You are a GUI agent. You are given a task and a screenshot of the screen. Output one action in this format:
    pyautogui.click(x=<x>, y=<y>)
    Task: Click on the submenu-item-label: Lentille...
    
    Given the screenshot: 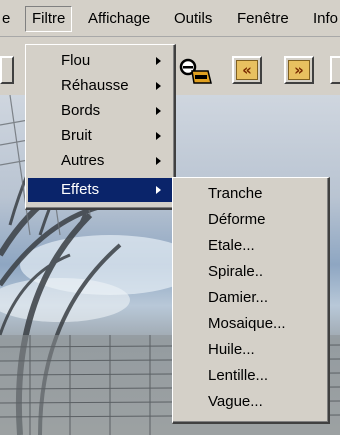 What is the action you would take?
    pyautogui.click(x=238, y=375)
    